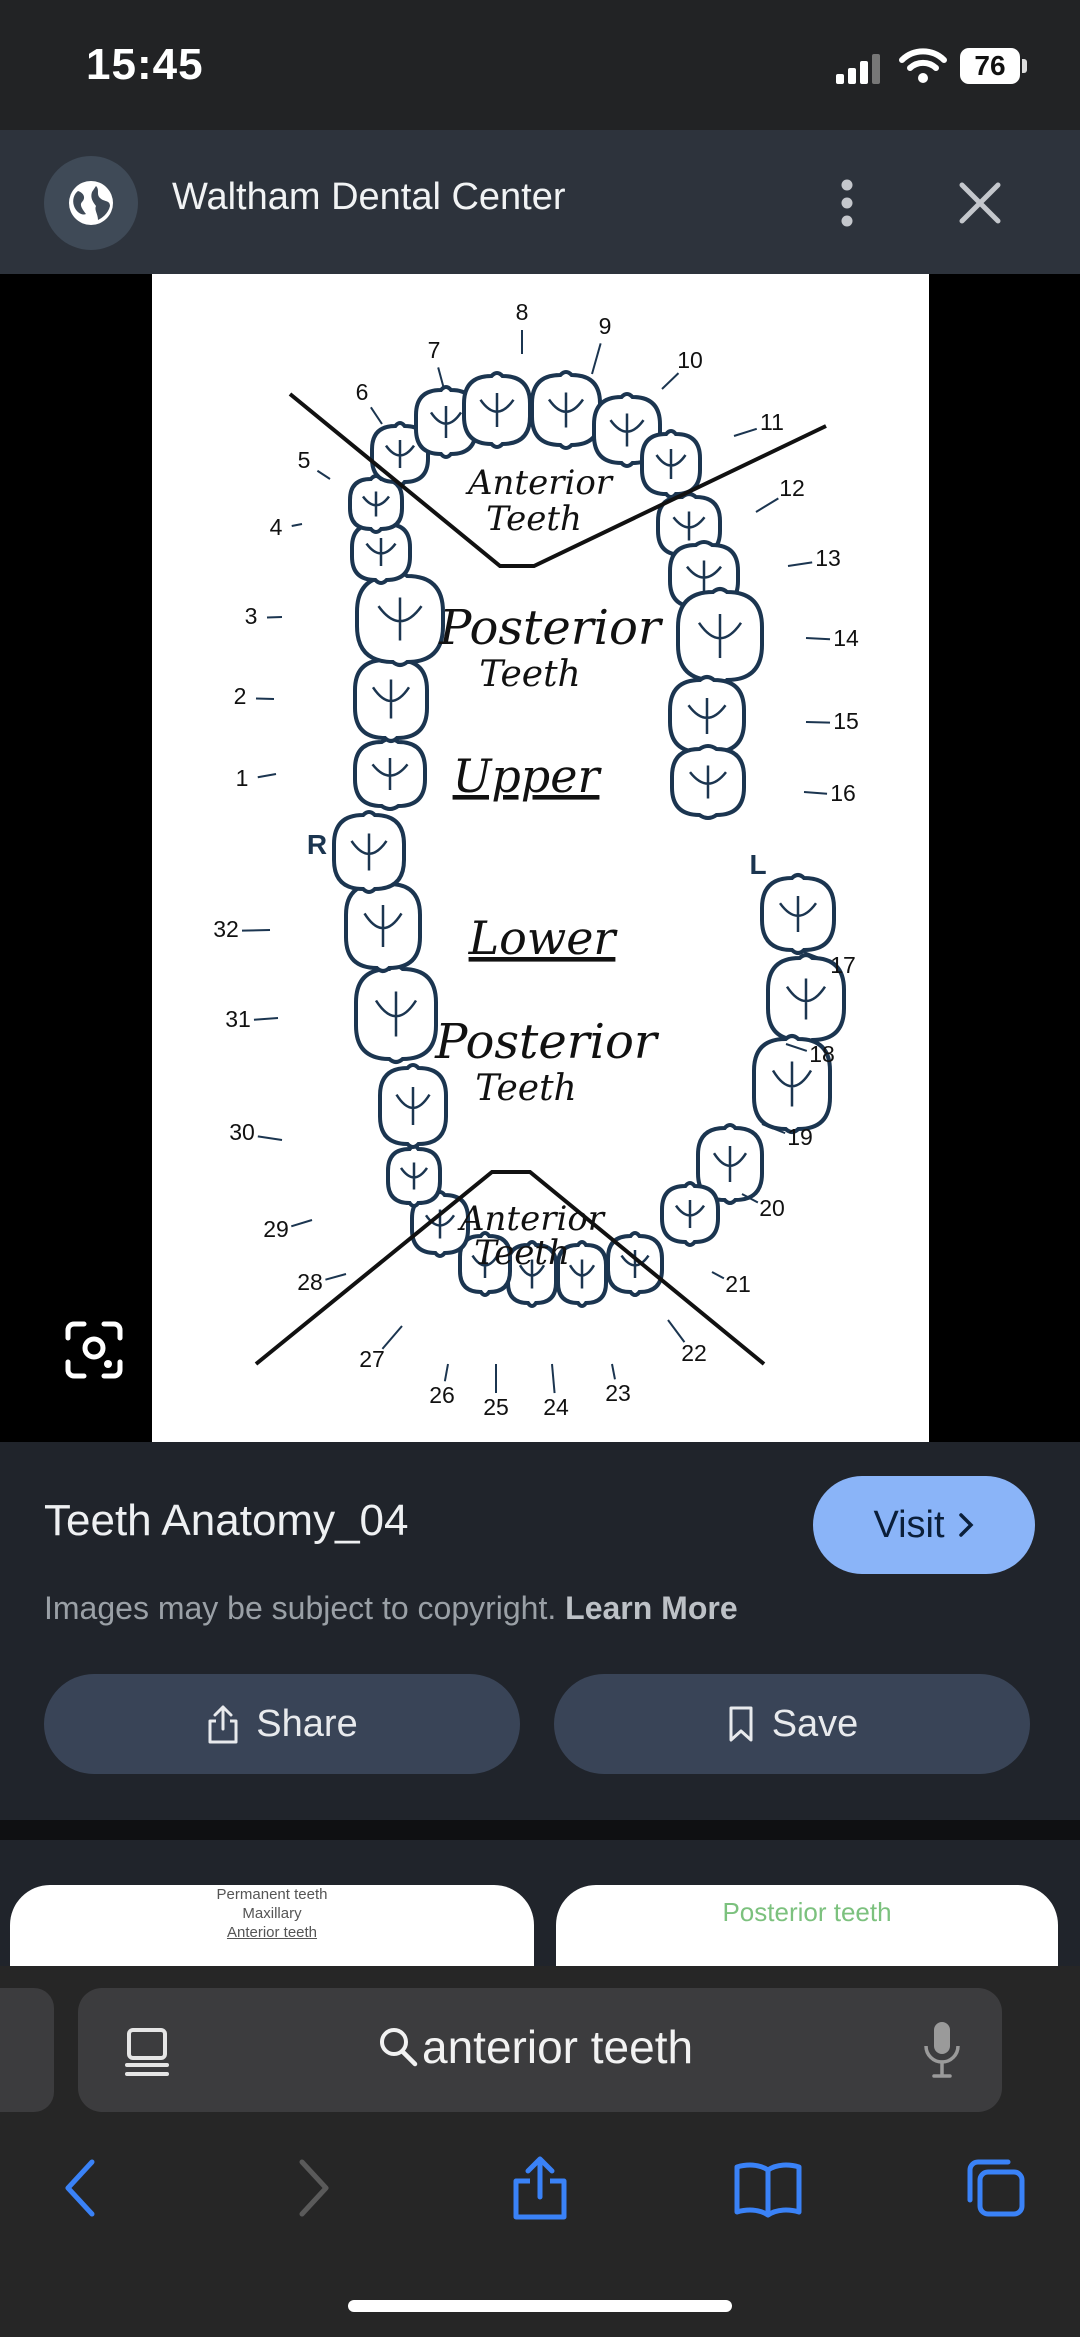 This screenshot has height=2337, width=1080. I want to click on image-title: Teeth Anatomy_04, so click(226, 1520).